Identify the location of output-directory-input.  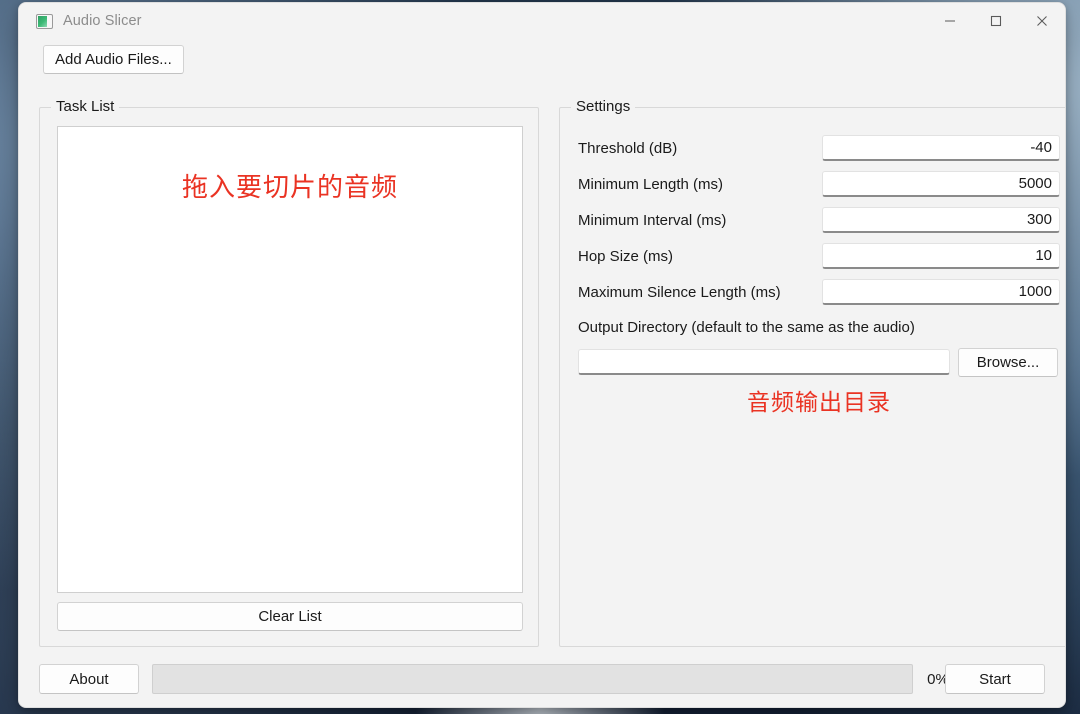
(764, 362).